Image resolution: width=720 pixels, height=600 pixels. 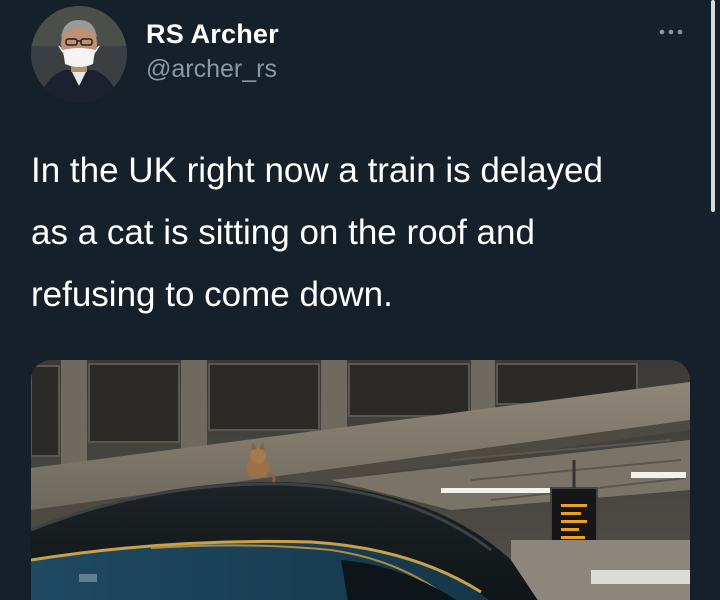 What do you see at coordinates (317, 170) in the screenshot?
I see `tweet-text-line: In the UK right now a train is delayed` at bounding box center [317, 170].